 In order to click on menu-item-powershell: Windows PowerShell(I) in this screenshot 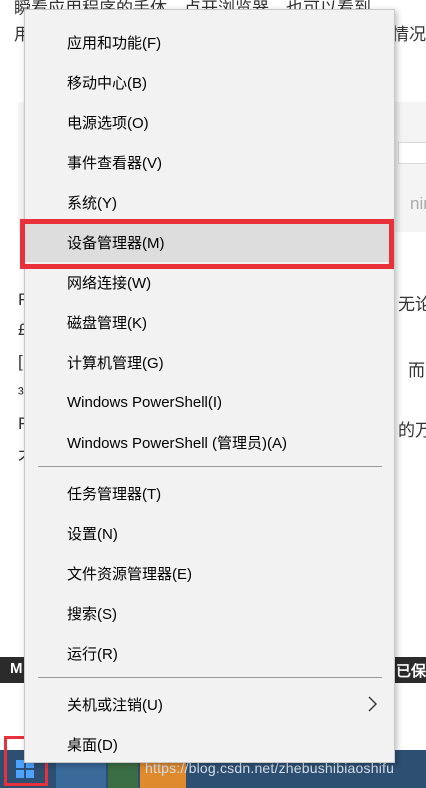, I will do `click(209, 402)`.